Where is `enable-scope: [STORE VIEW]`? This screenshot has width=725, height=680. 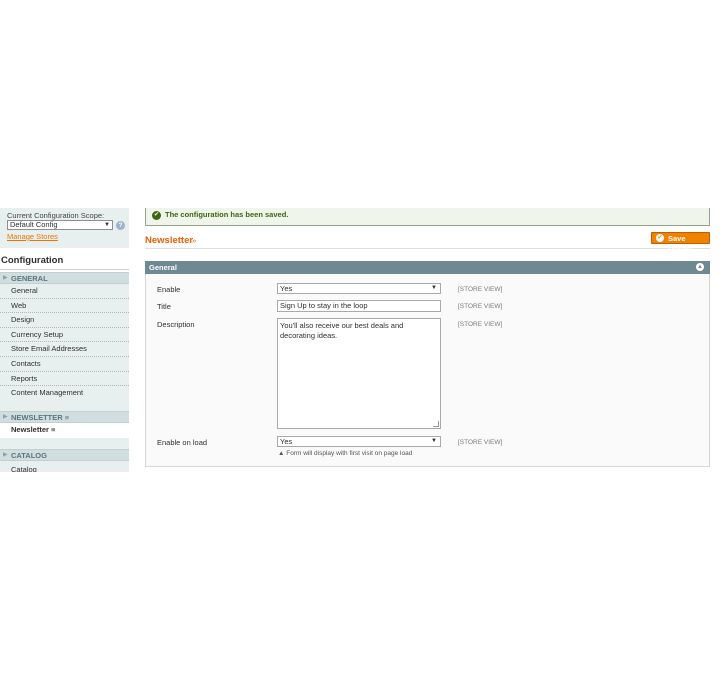
enable-scope: [STORE VIEW] is located at coordinates (480, 289).